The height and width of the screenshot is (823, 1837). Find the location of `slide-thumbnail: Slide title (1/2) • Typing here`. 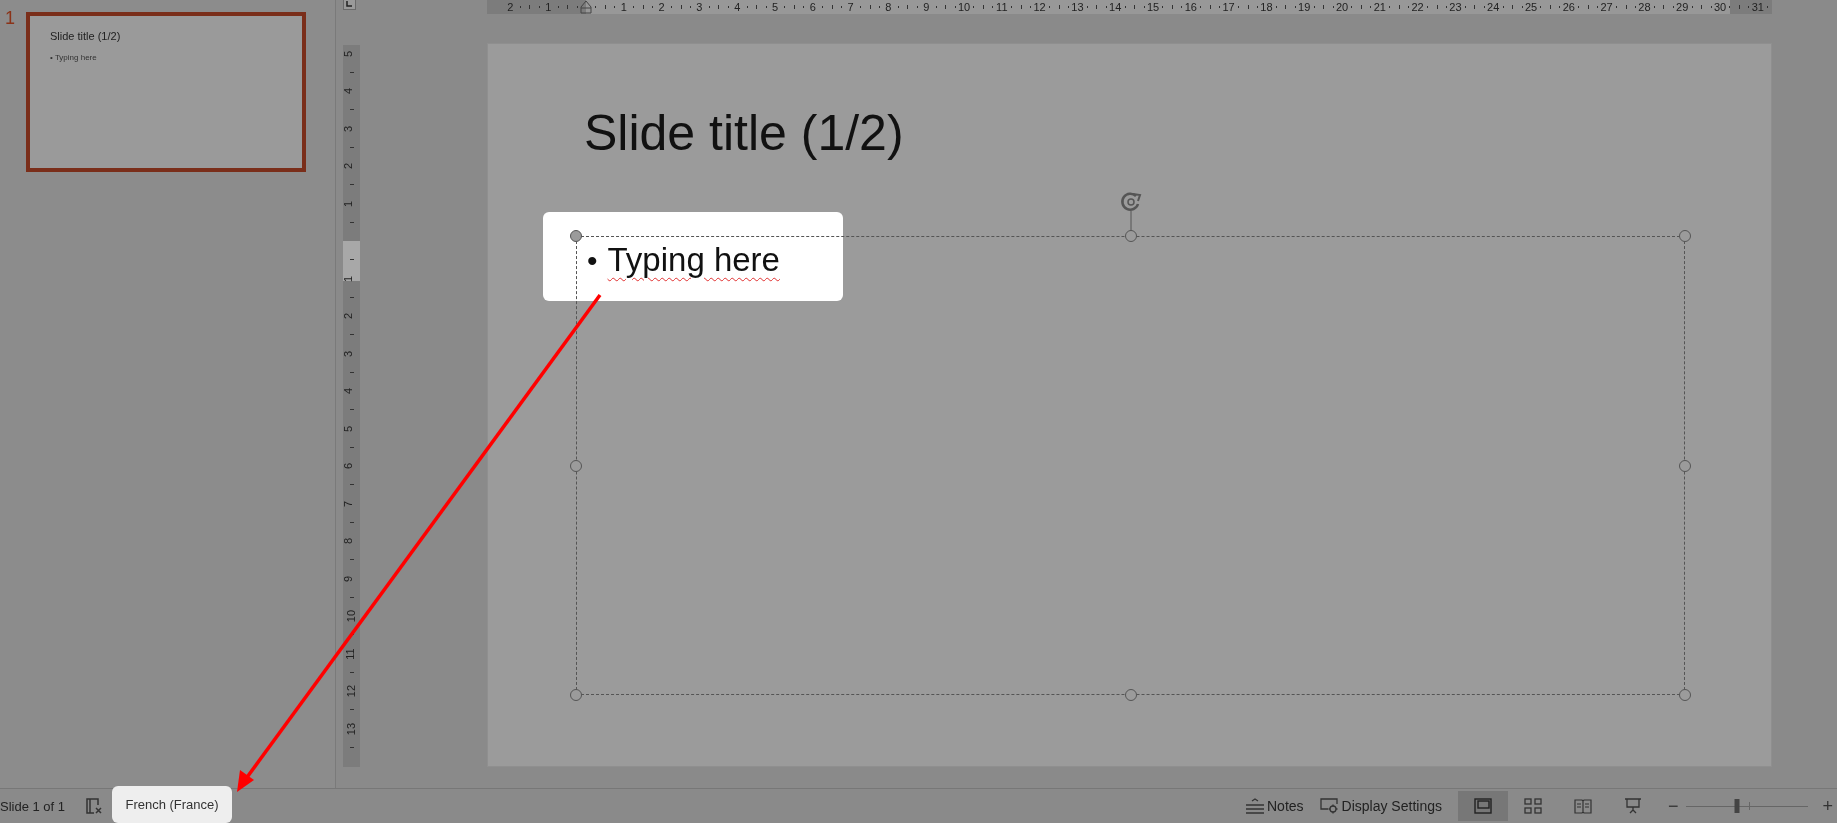

slide-thumbnail: Slide title (1/2) • Typing here is located at coordinates (166, 92).